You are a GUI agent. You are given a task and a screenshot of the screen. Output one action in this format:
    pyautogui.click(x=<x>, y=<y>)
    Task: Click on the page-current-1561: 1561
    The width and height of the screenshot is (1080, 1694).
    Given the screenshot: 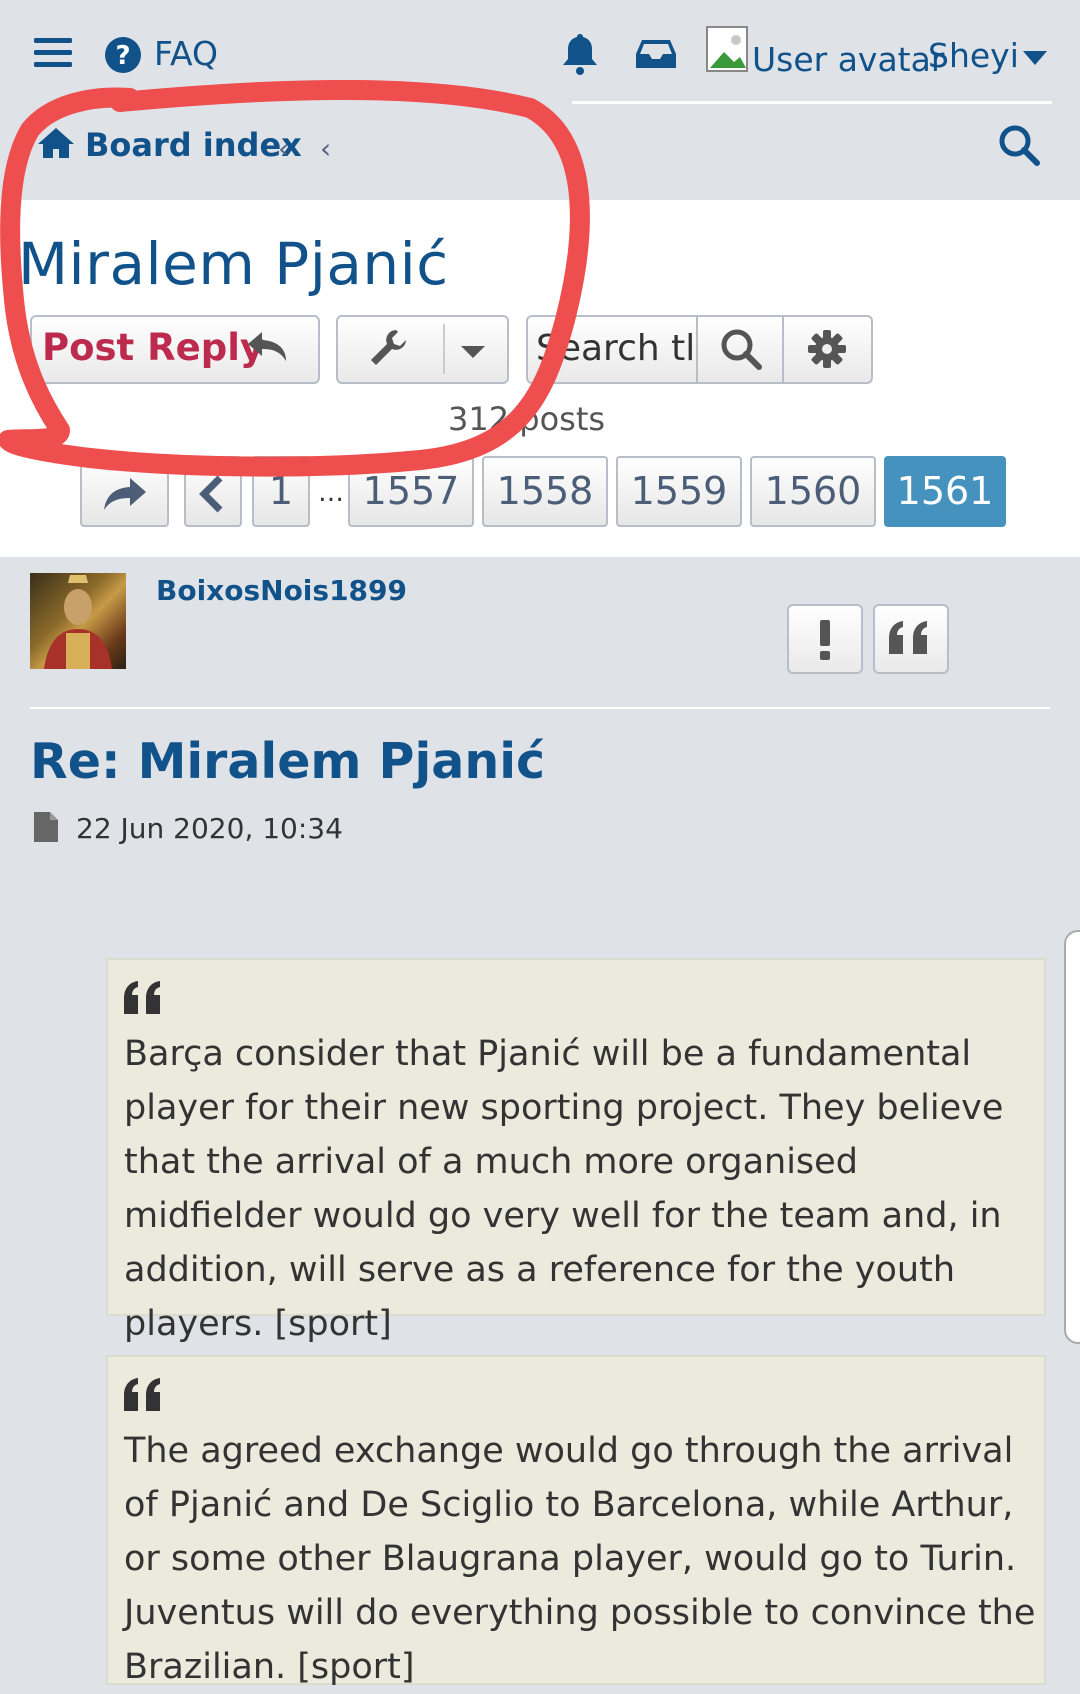 What is the action you would take?
    pyautogui.click(x=945, y=491)
    